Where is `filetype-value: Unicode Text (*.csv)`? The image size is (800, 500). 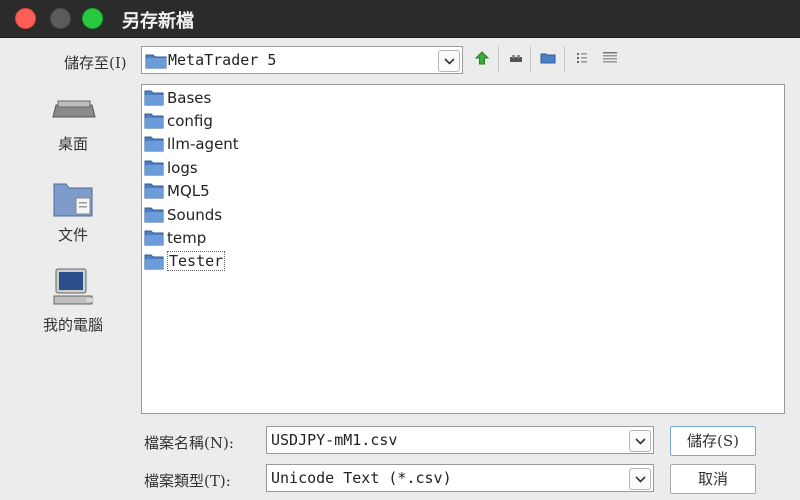 filetype-value: Unicode Text (*.csv) is located at coordinates (361, 478).